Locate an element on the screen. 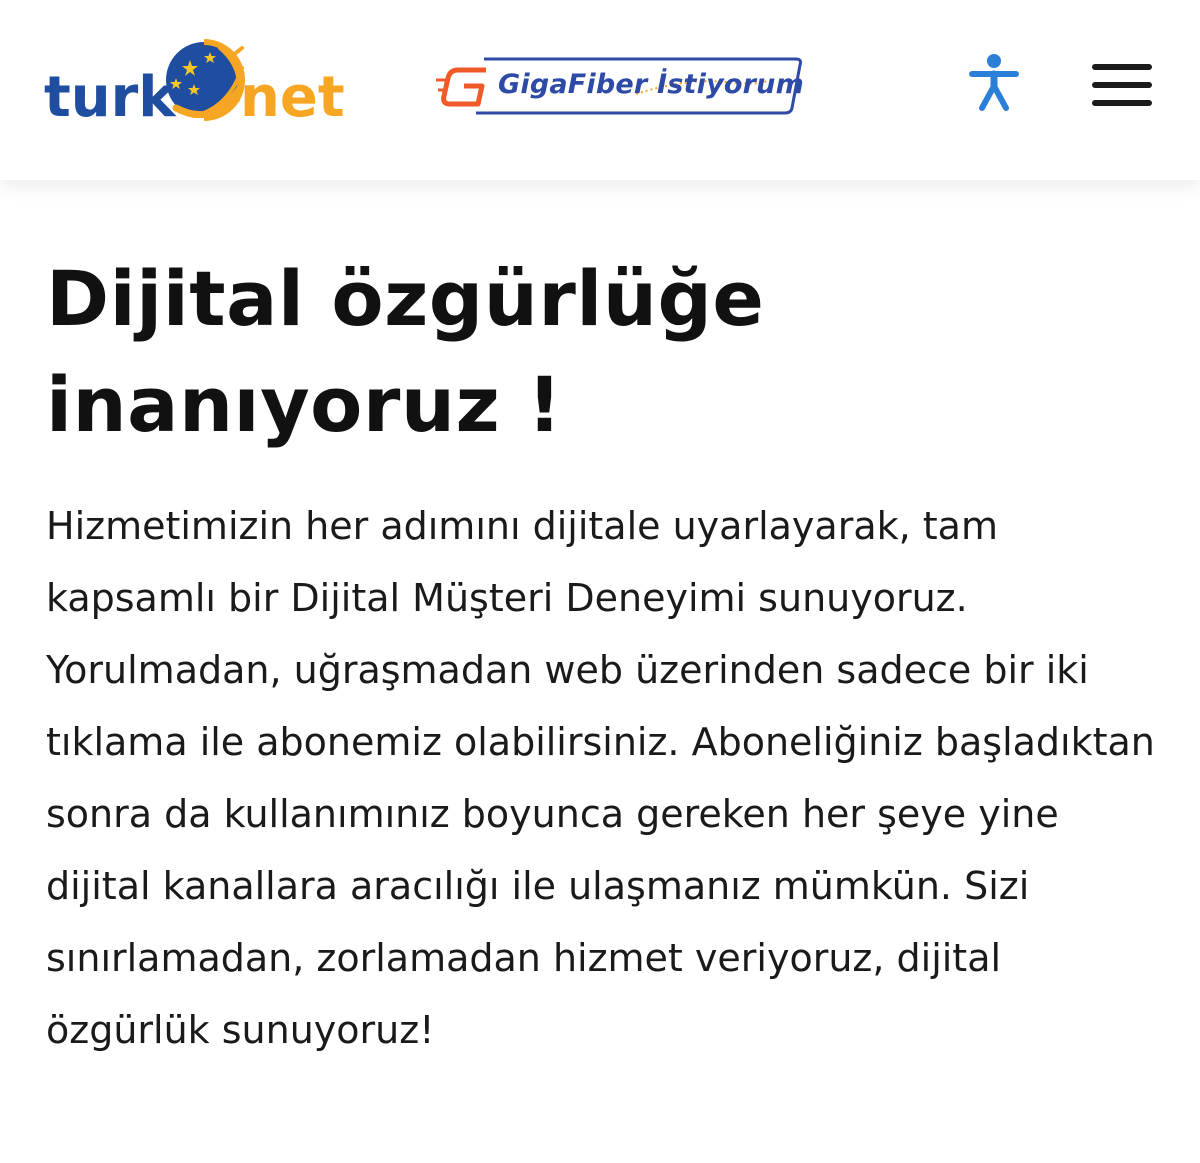 The height and width of the screenshot is (1163, 1200). turknet-logo-graphic: turk net is located at coordinates (194, 84).